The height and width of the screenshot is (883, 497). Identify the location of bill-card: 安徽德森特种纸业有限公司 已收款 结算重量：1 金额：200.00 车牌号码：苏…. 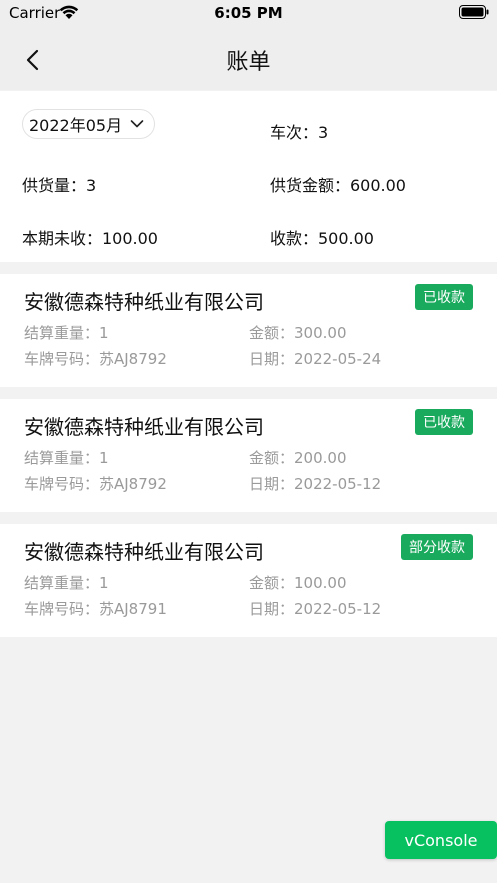
(248, 455).